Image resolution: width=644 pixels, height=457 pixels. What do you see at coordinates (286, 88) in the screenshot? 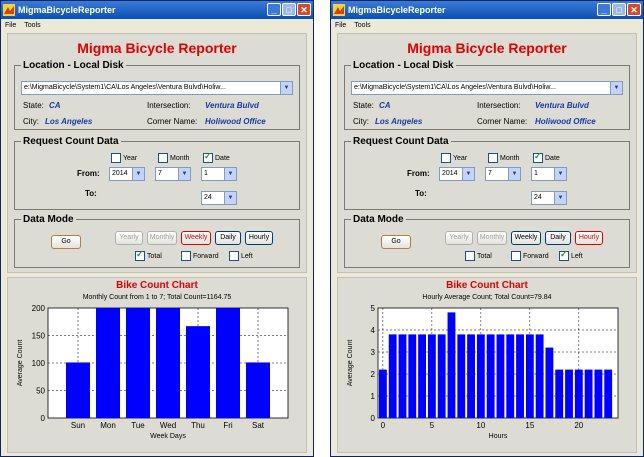
I see `chevron-down-icon: ▼` at bounding box center [286, 88].